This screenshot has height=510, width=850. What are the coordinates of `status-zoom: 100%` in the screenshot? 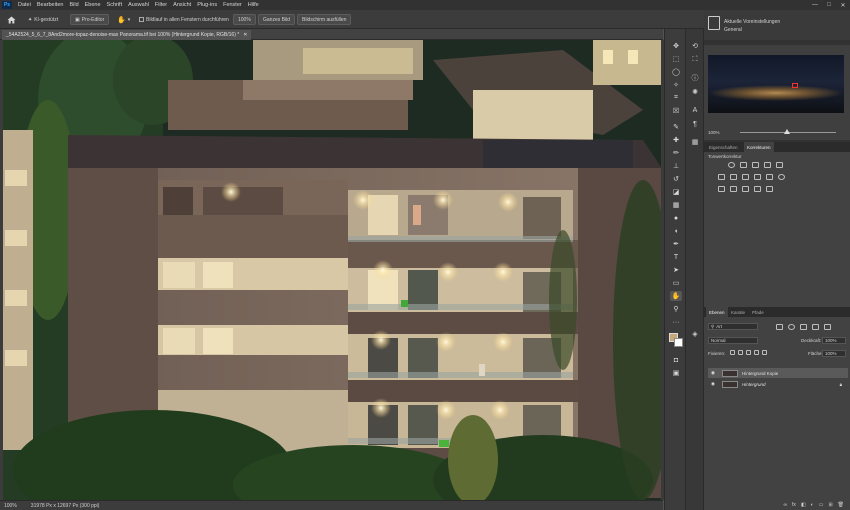 It's located at (10, 506).